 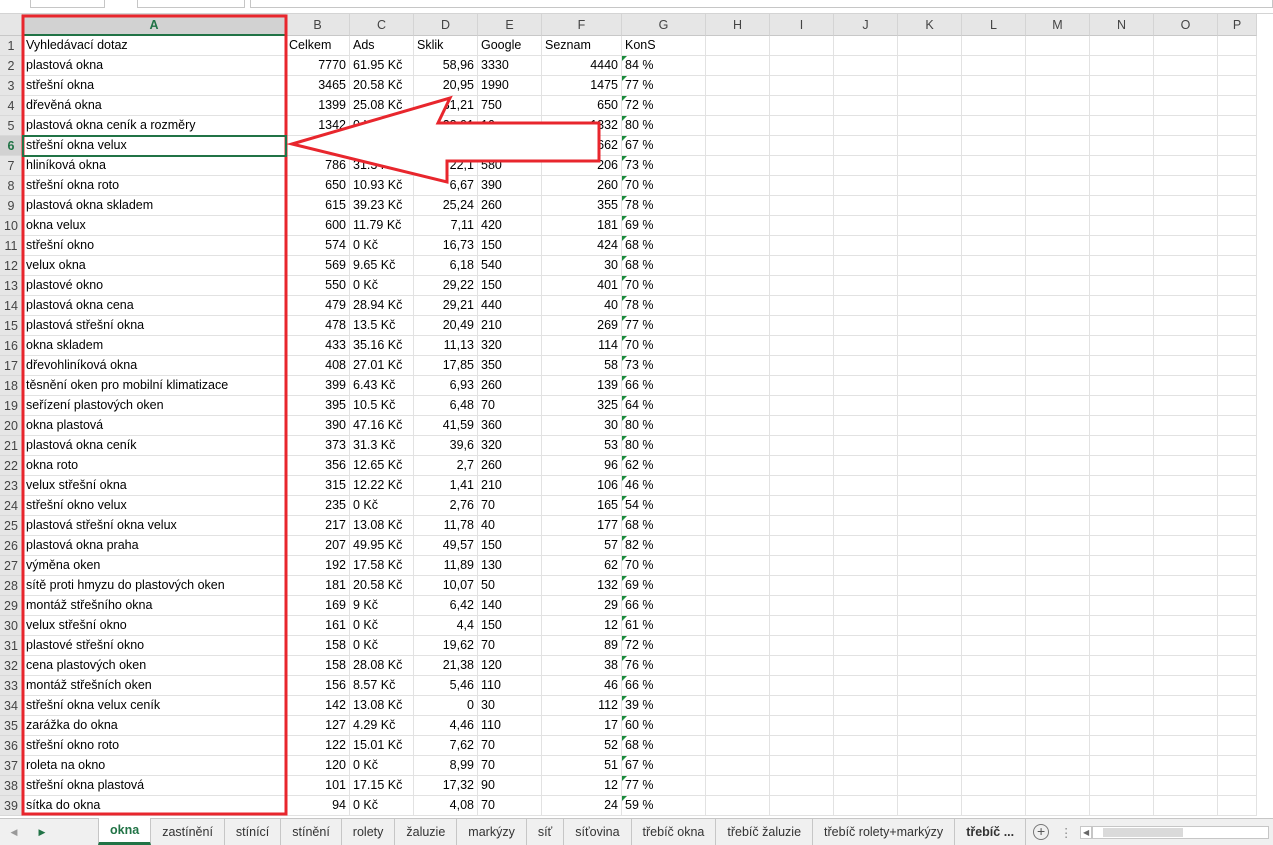 What do you see at coordinates (664, 226) in the screenshot?
I see `cell-g10: 69 %` at bounding box center [664, 226].